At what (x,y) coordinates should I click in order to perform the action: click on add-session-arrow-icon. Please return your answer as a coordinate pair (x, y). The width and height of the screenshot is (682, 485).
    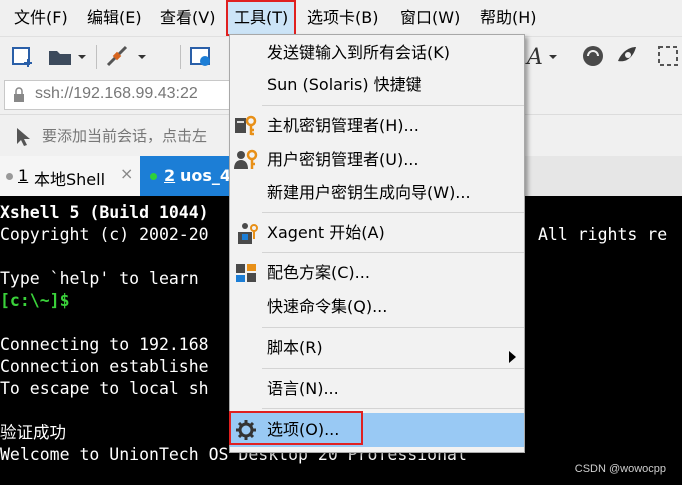
    Looking at the image, I should click on (24, 138).